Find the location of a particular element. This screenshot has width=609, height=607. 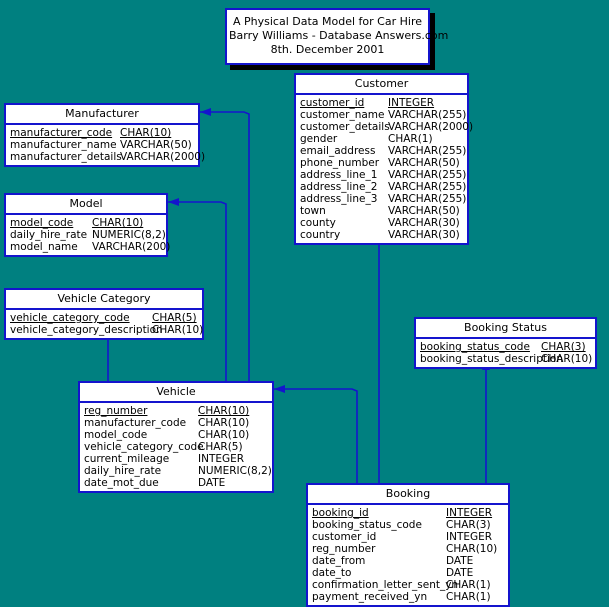

attribute-datatype: DATE is located at coordinates (460, 561).